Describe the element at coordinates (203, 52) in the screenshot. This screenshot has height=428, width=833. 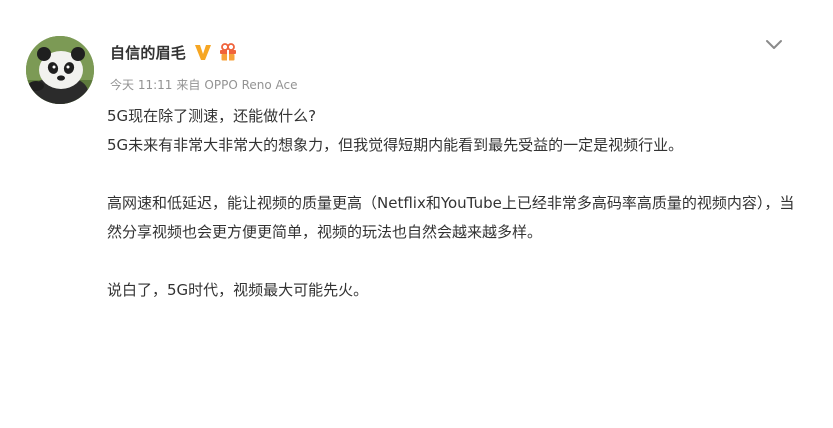
I see `verified-v-icon` at that location.